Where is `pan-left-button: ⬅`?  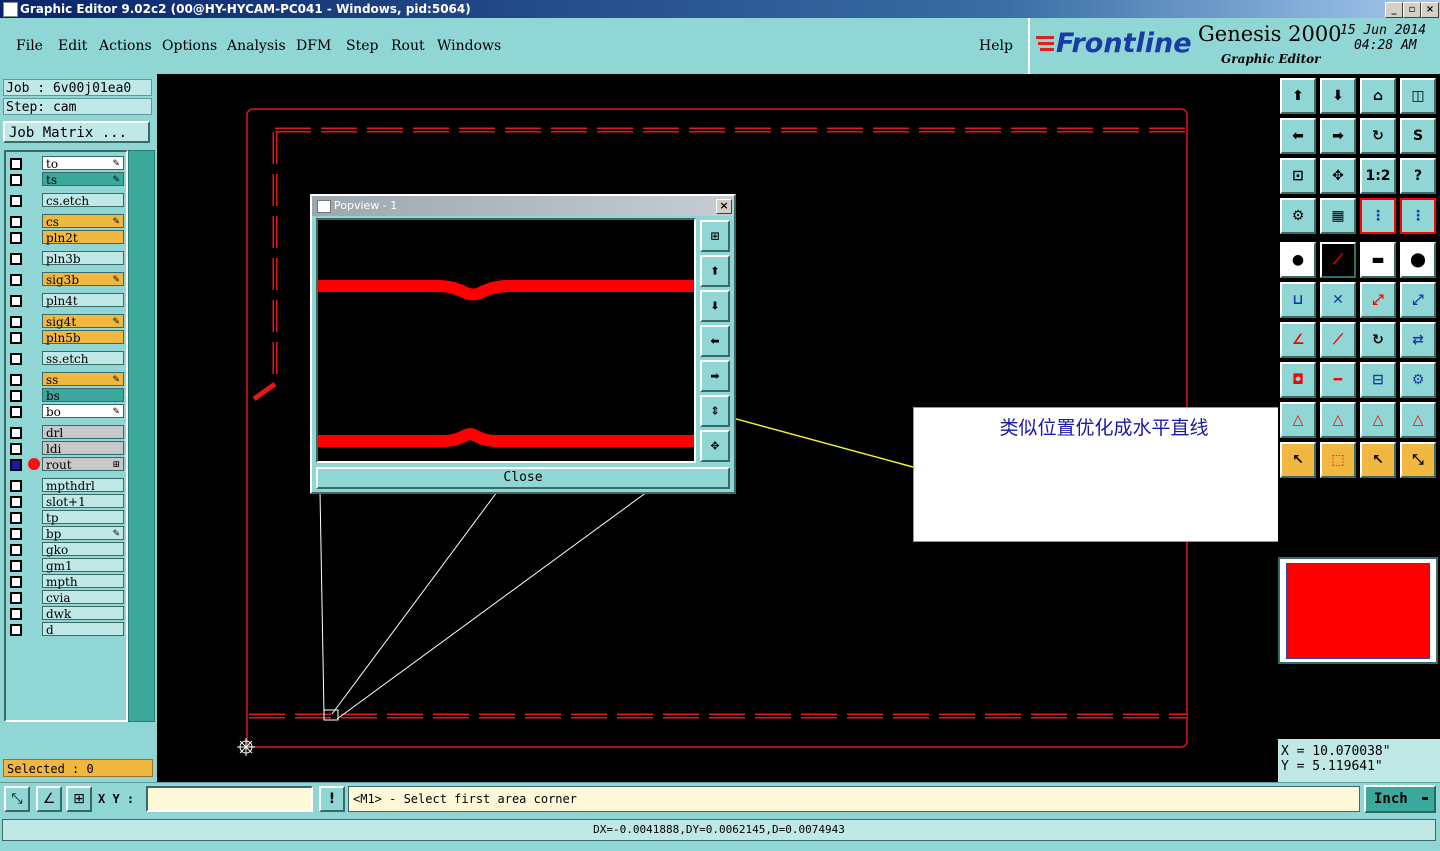
pan-left-button: ⬅ is located at coordinates (1298, 136).